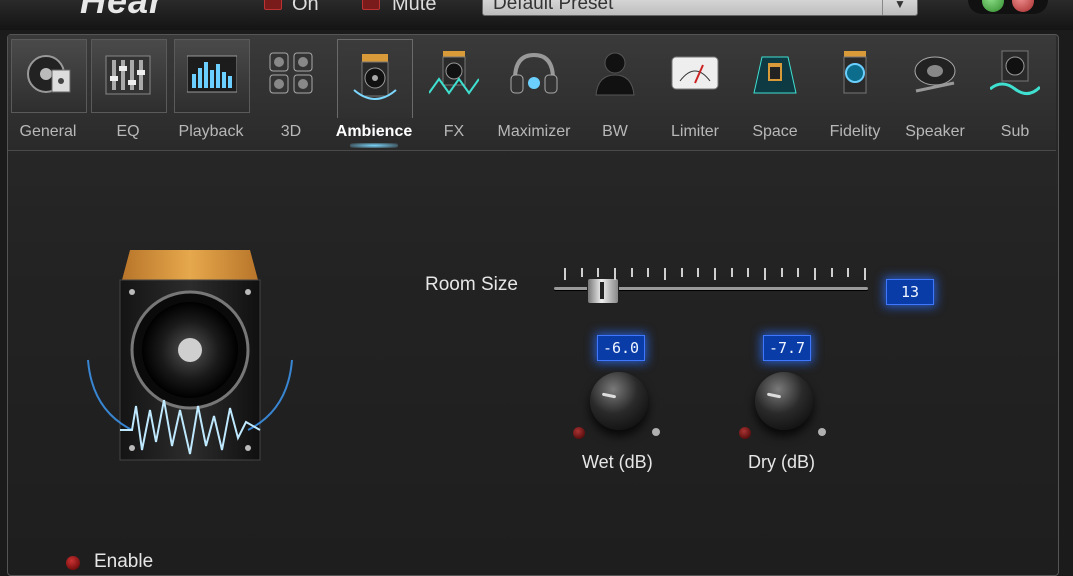  I want to click on wet-label: Wet (dB), so click(617, 462).